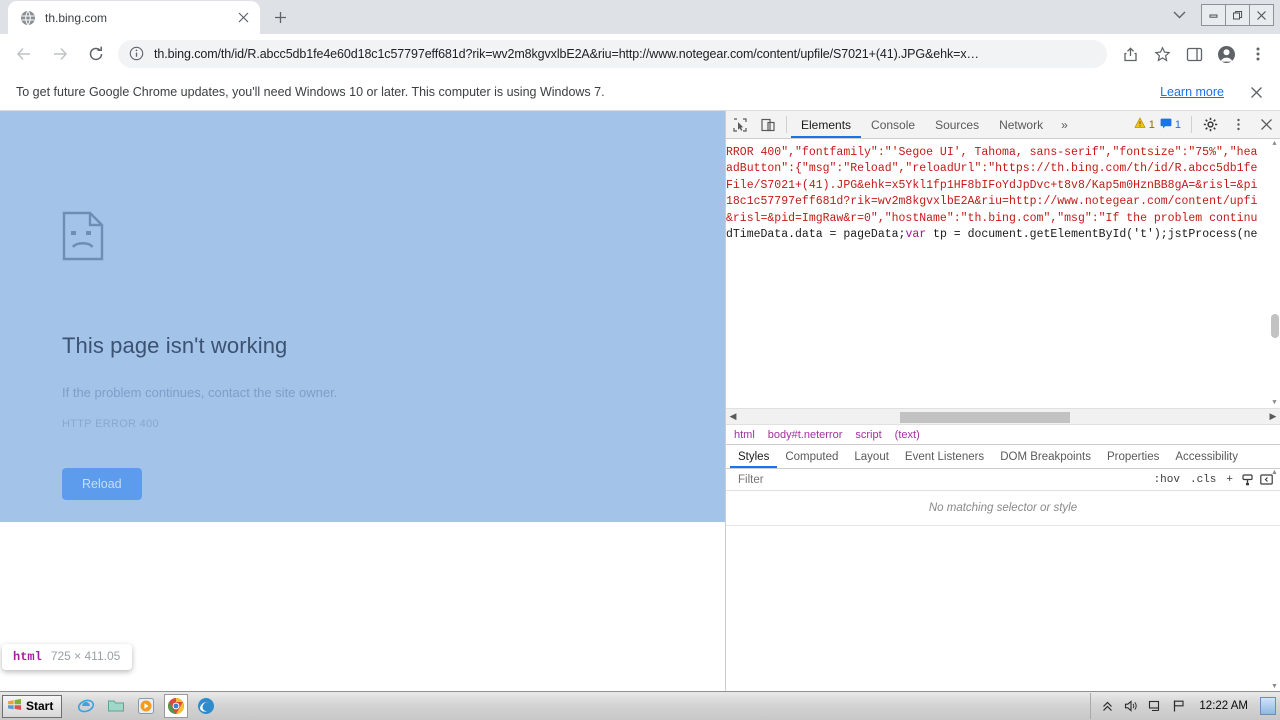 This screenshot has height=720, width=1280. Describe the element at coordinates (176, 706) in the screenshot. I see `google-chrome-icon` at that location.